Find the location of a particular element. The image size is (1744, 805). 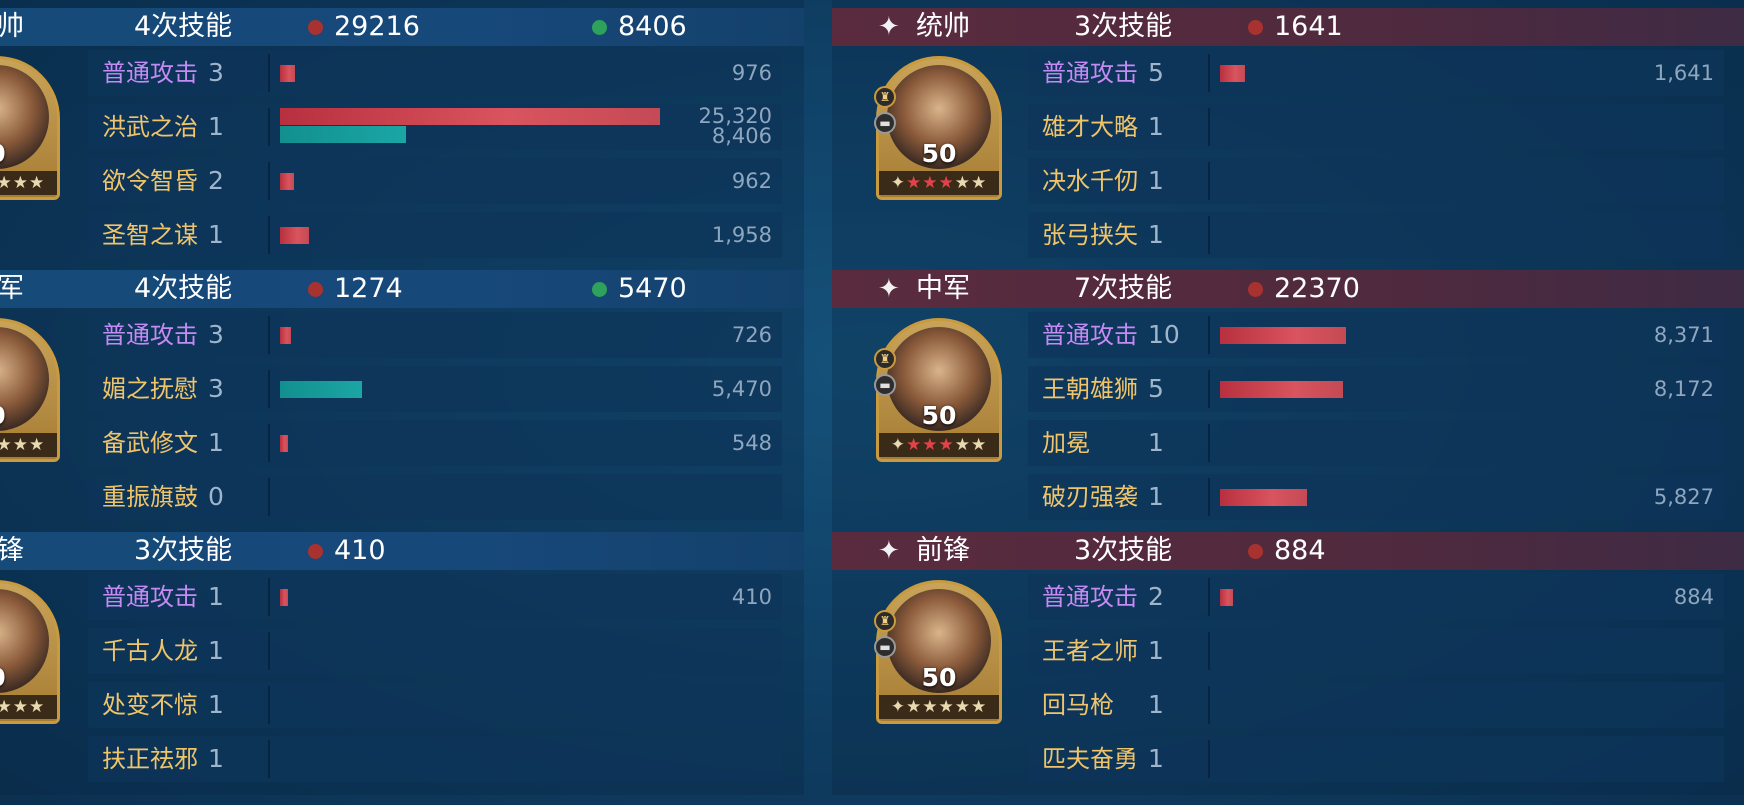

skill-value: 1,958 is located at coordinates (741, 235).